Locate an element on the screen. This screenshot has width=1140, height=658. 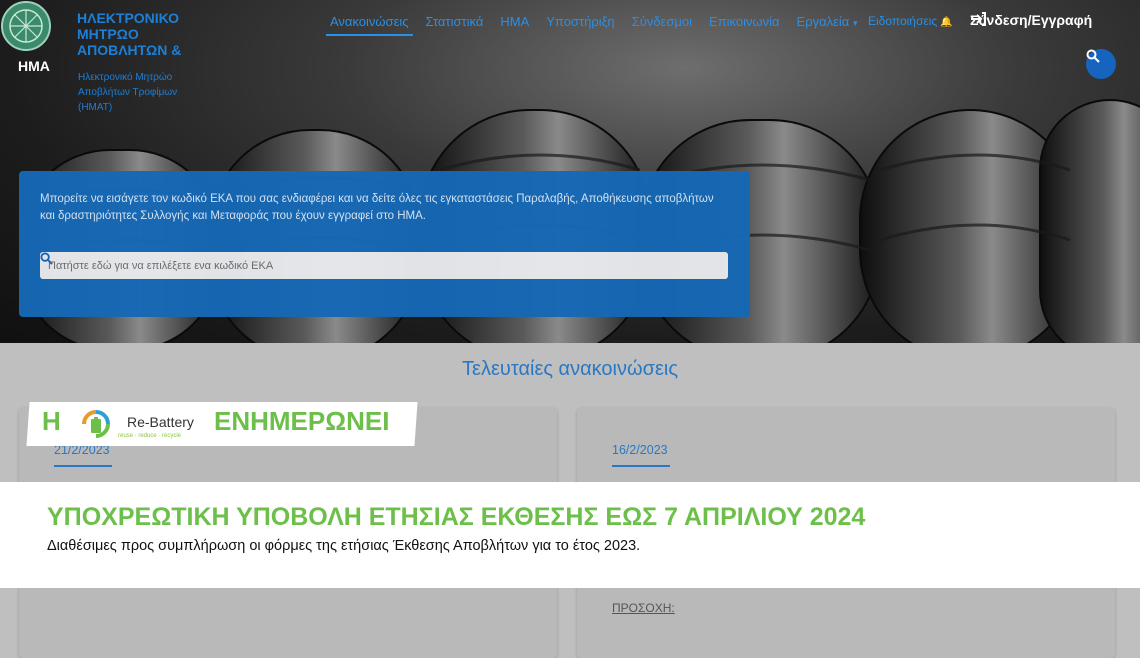
announcement-date: 21/2/2023 is located at coordinates (83, 455).